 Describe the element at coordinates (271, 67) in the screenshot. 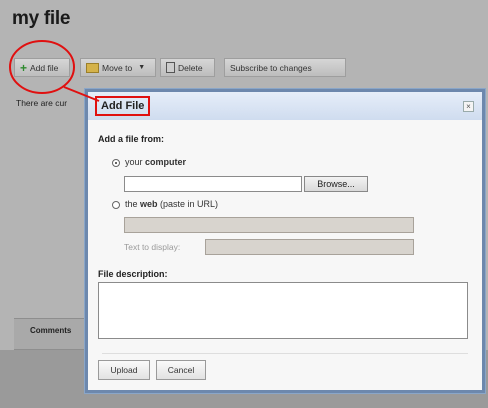

I see `subscribe-label: Subscribe to changes` at that location.